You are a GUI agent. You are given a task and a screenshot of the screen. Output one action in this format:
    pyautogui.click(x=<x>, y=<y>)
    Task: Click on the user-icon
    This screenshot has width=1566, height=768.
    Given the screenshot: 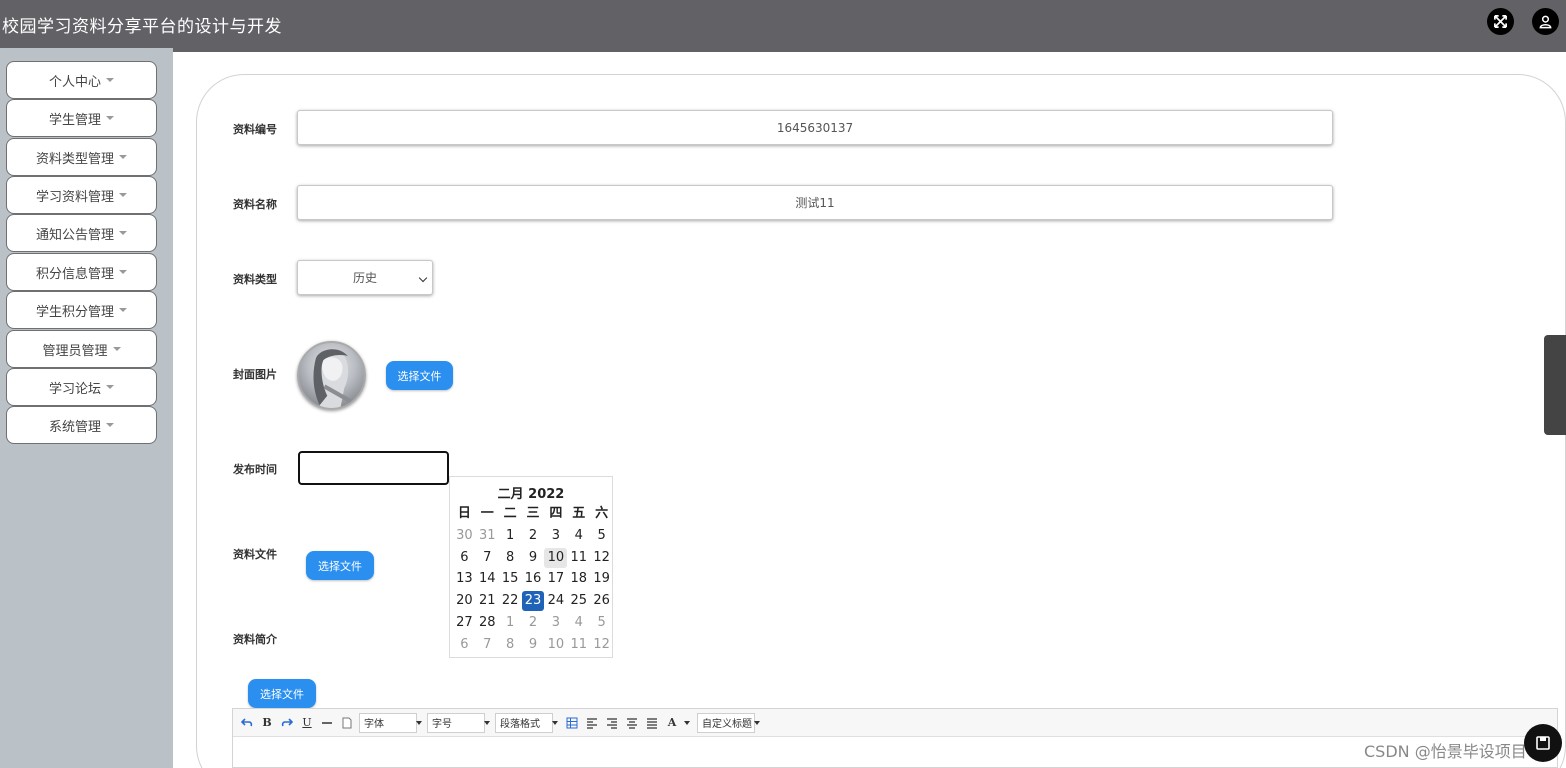 What is the action you would take?
    pyautogui.click(x=1545, y=22)
    